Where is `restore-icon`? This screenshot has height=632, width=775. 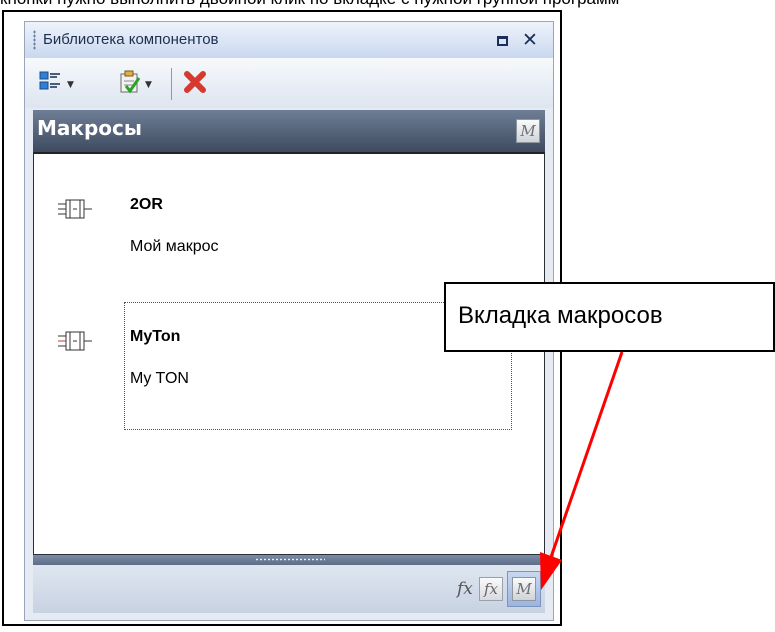
restore-icon is located at coordinates (502, 41).